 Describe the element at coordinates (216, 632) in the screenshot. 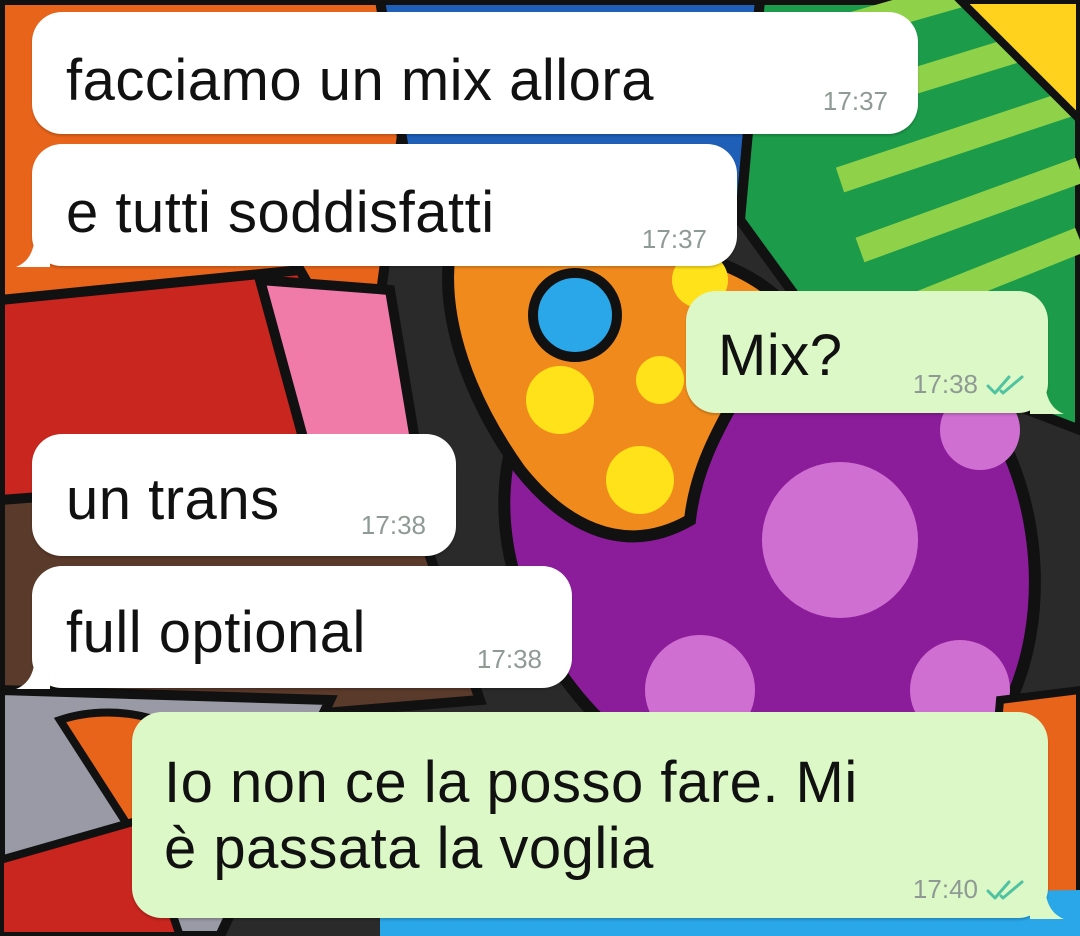

I see `message-text: full optional` at that location.